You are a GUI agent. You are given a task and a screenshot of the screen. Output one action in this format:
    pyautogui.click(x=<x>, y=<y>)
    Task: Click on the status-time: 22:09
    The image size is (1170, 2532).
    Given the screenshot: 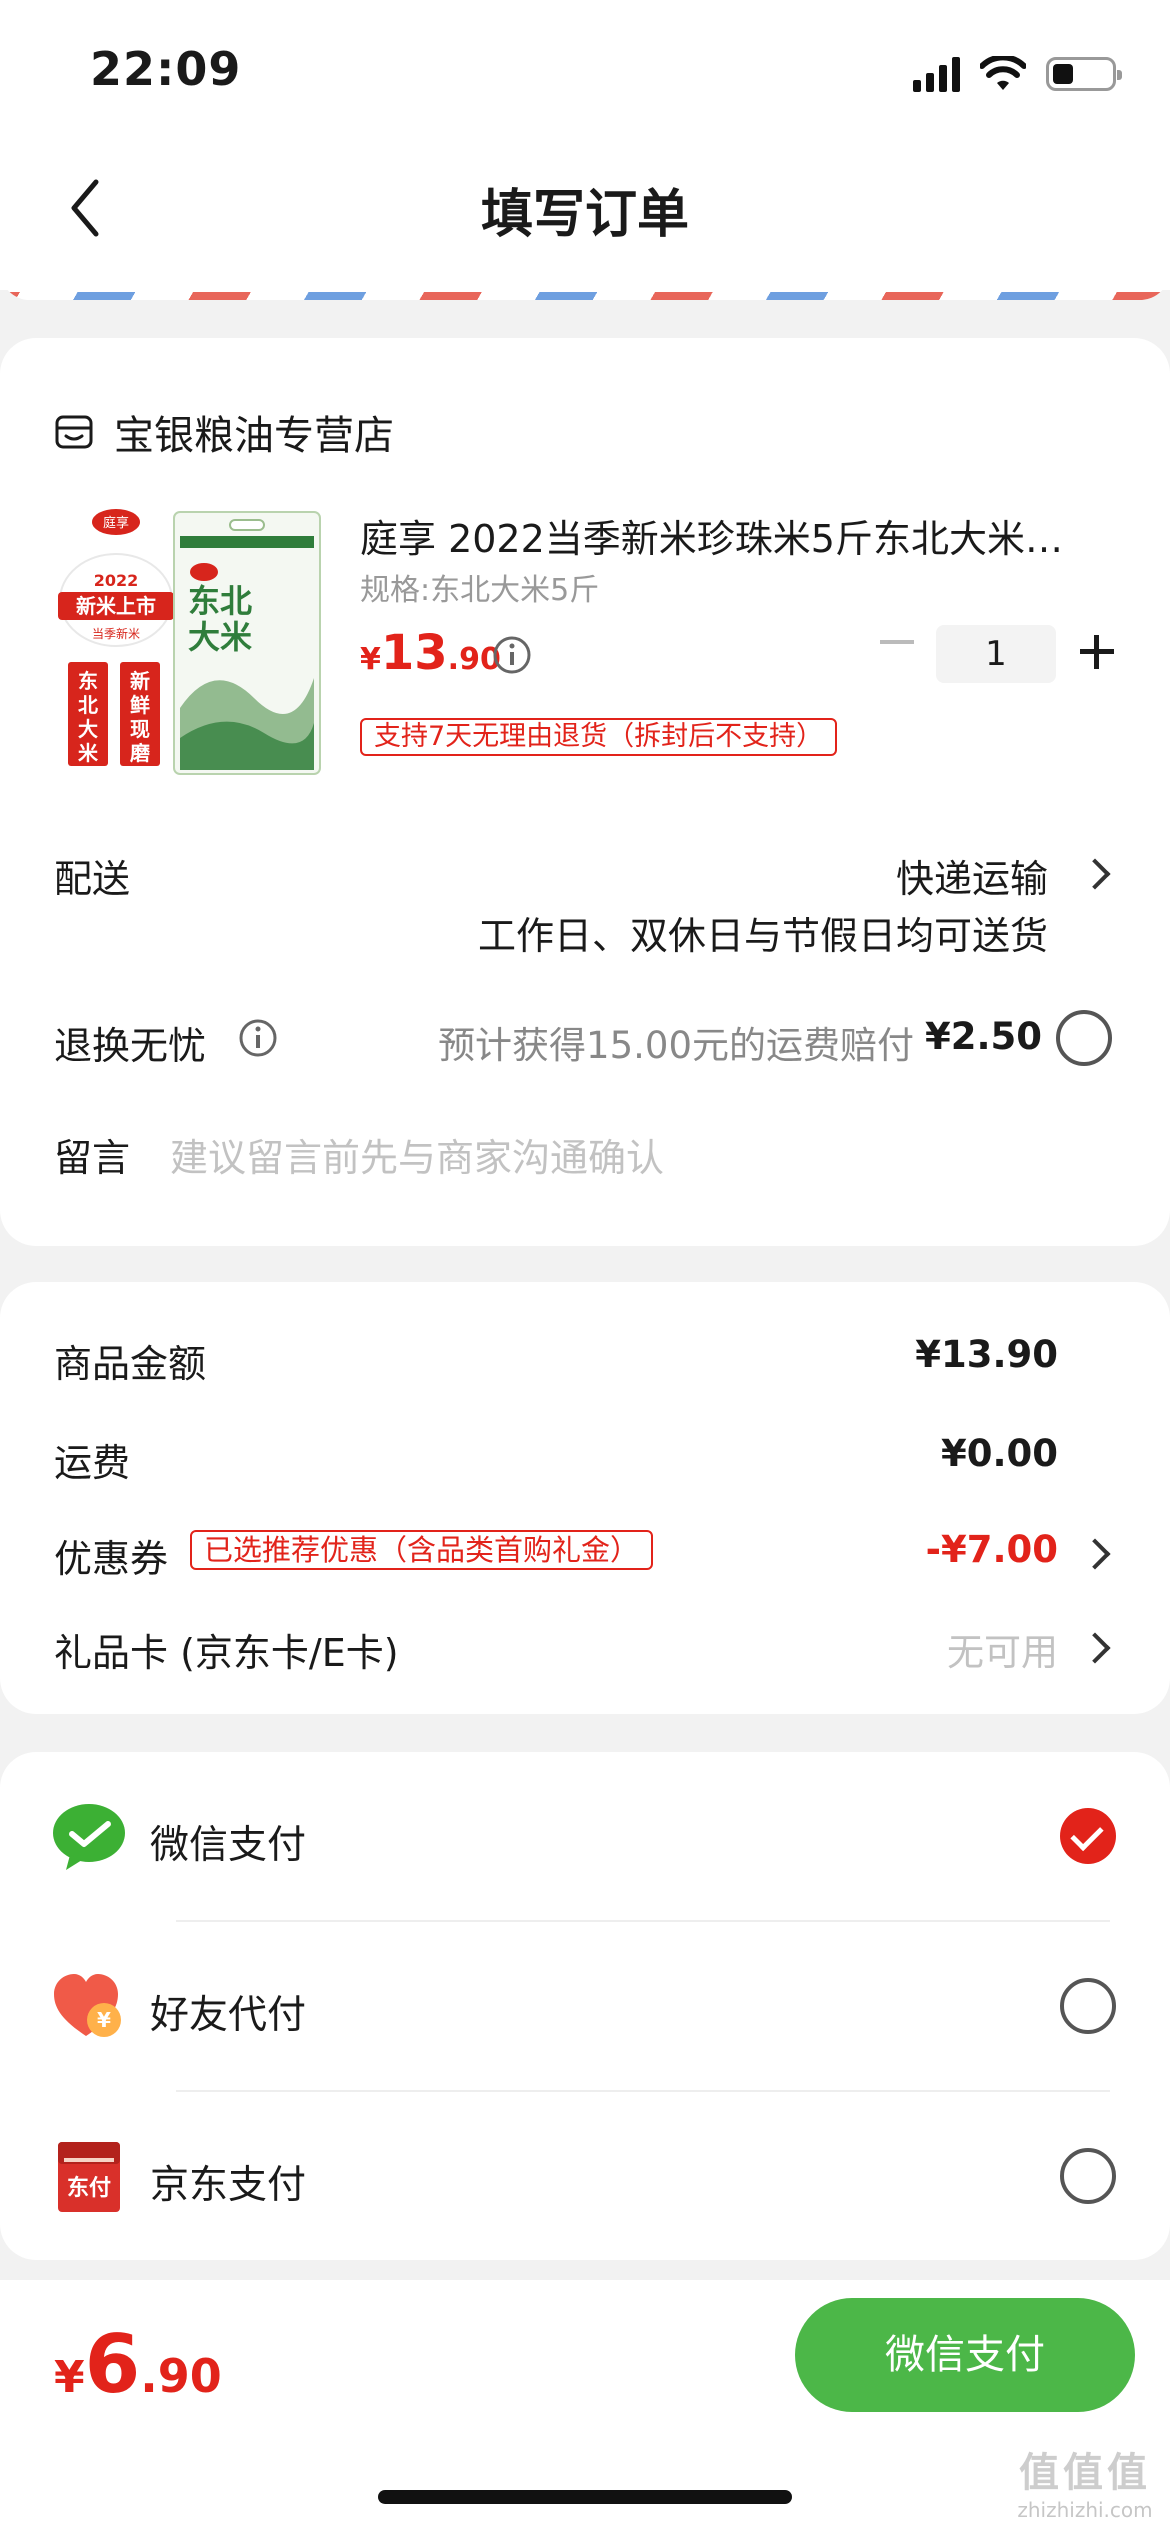 What is the action you would take?
    pyautogui.click(x=166, y=69)
    